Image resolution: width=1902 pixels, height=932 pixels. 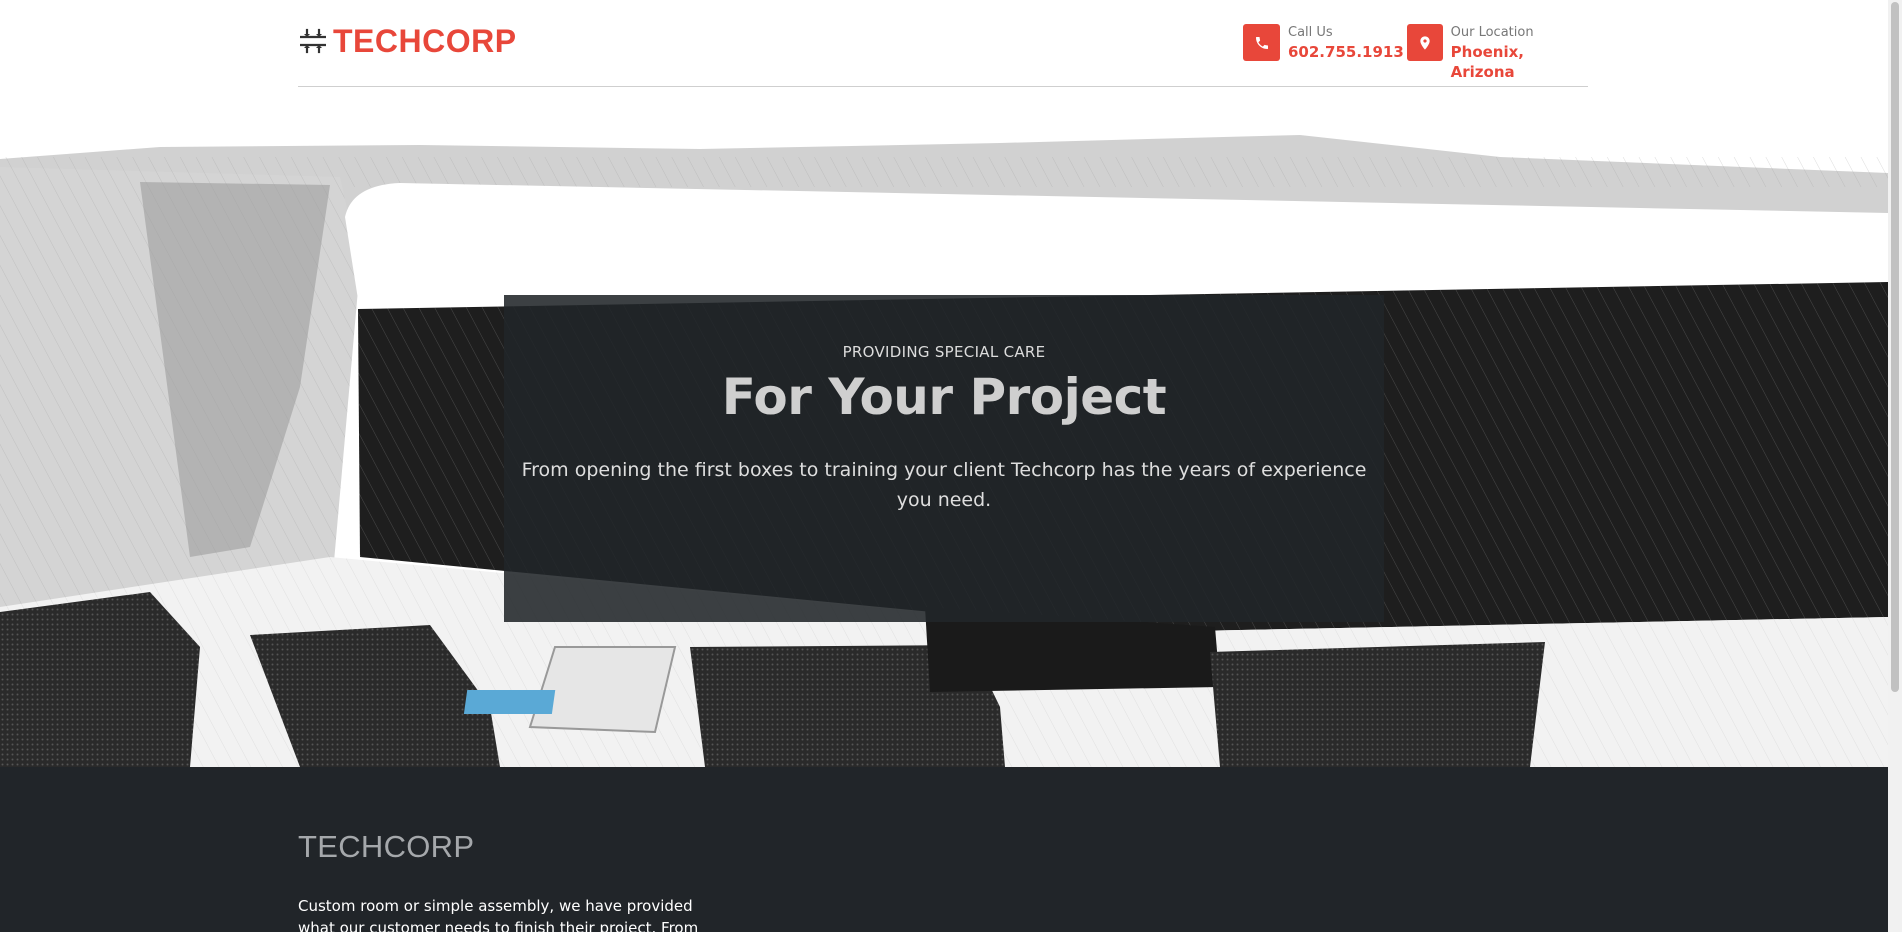 I want to click on location-contact: Our Location Phoenix, Arizona, so click(x=1497, y=53).